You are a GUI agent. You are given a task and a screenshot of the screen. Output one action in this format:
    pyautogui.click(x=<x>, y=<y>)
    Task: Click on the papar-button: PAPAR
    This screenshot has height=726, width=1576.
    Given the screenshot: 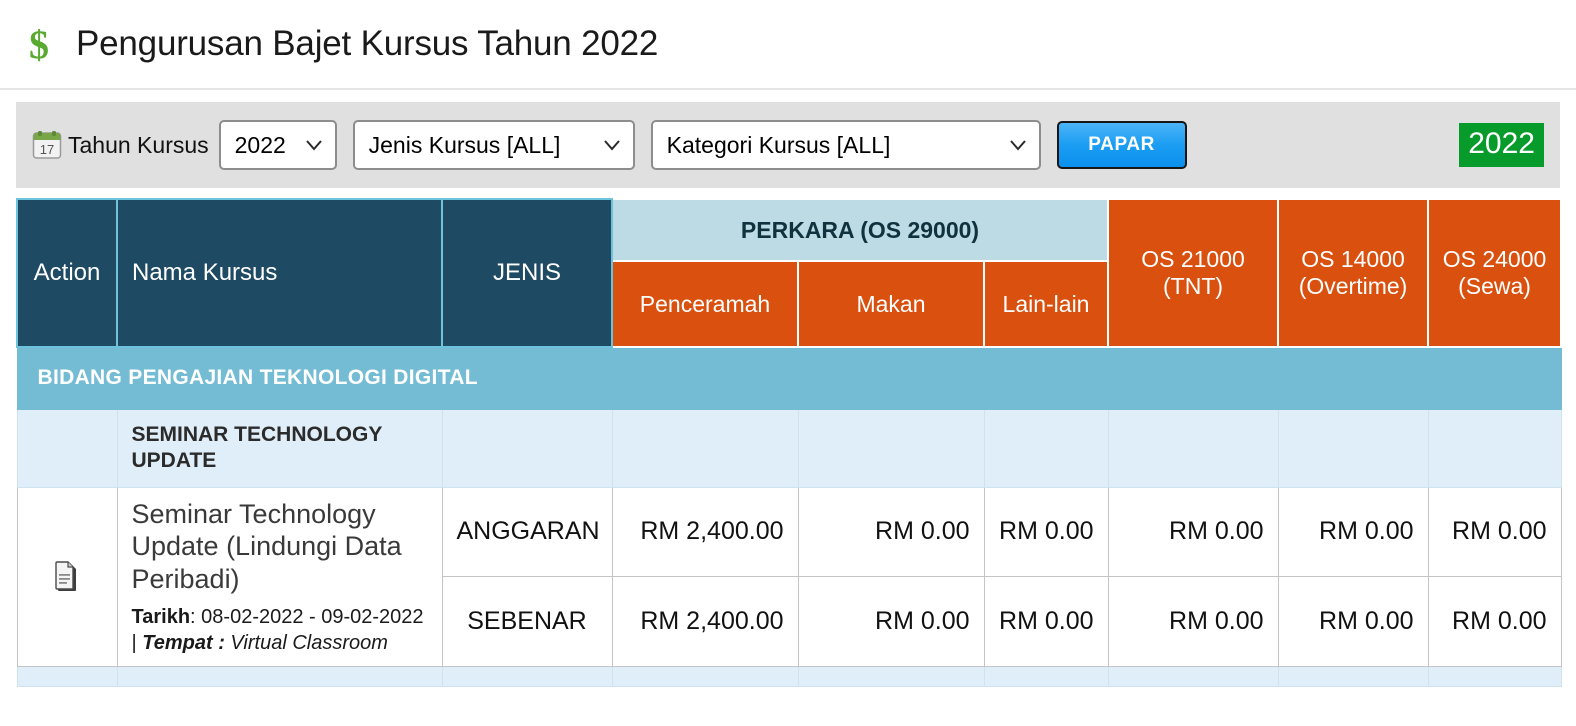 What is the action you would take?
    pyautogui.click(x=1121, y=145)
    